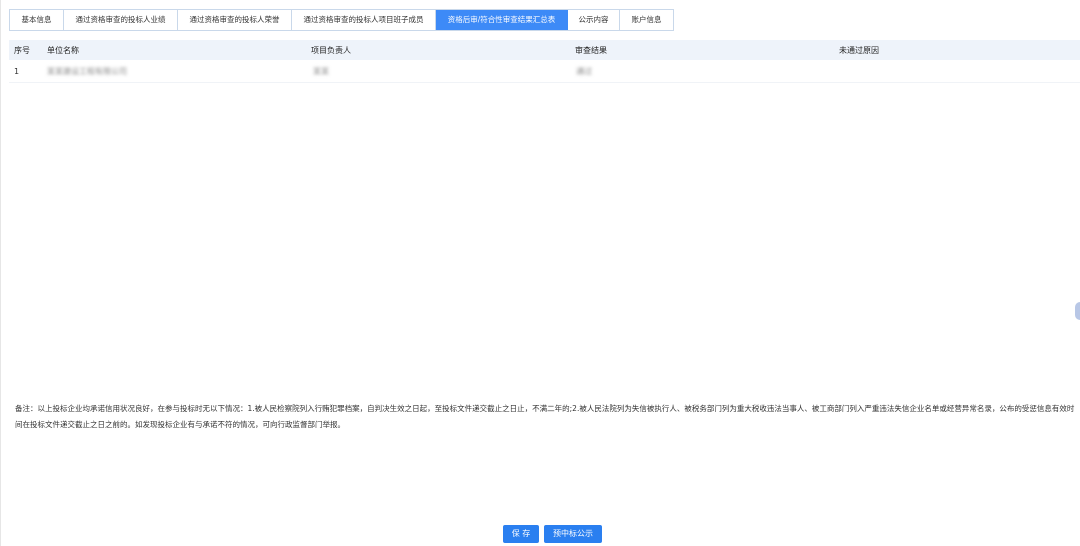 The width and height of the screenshot is (1080, 546). What do you see at coordinates (235, 20) in the screenshot?
I see `tab-bidder-honors: 通过资格审查的投标人荣誉` at bounding box center [235, 20].